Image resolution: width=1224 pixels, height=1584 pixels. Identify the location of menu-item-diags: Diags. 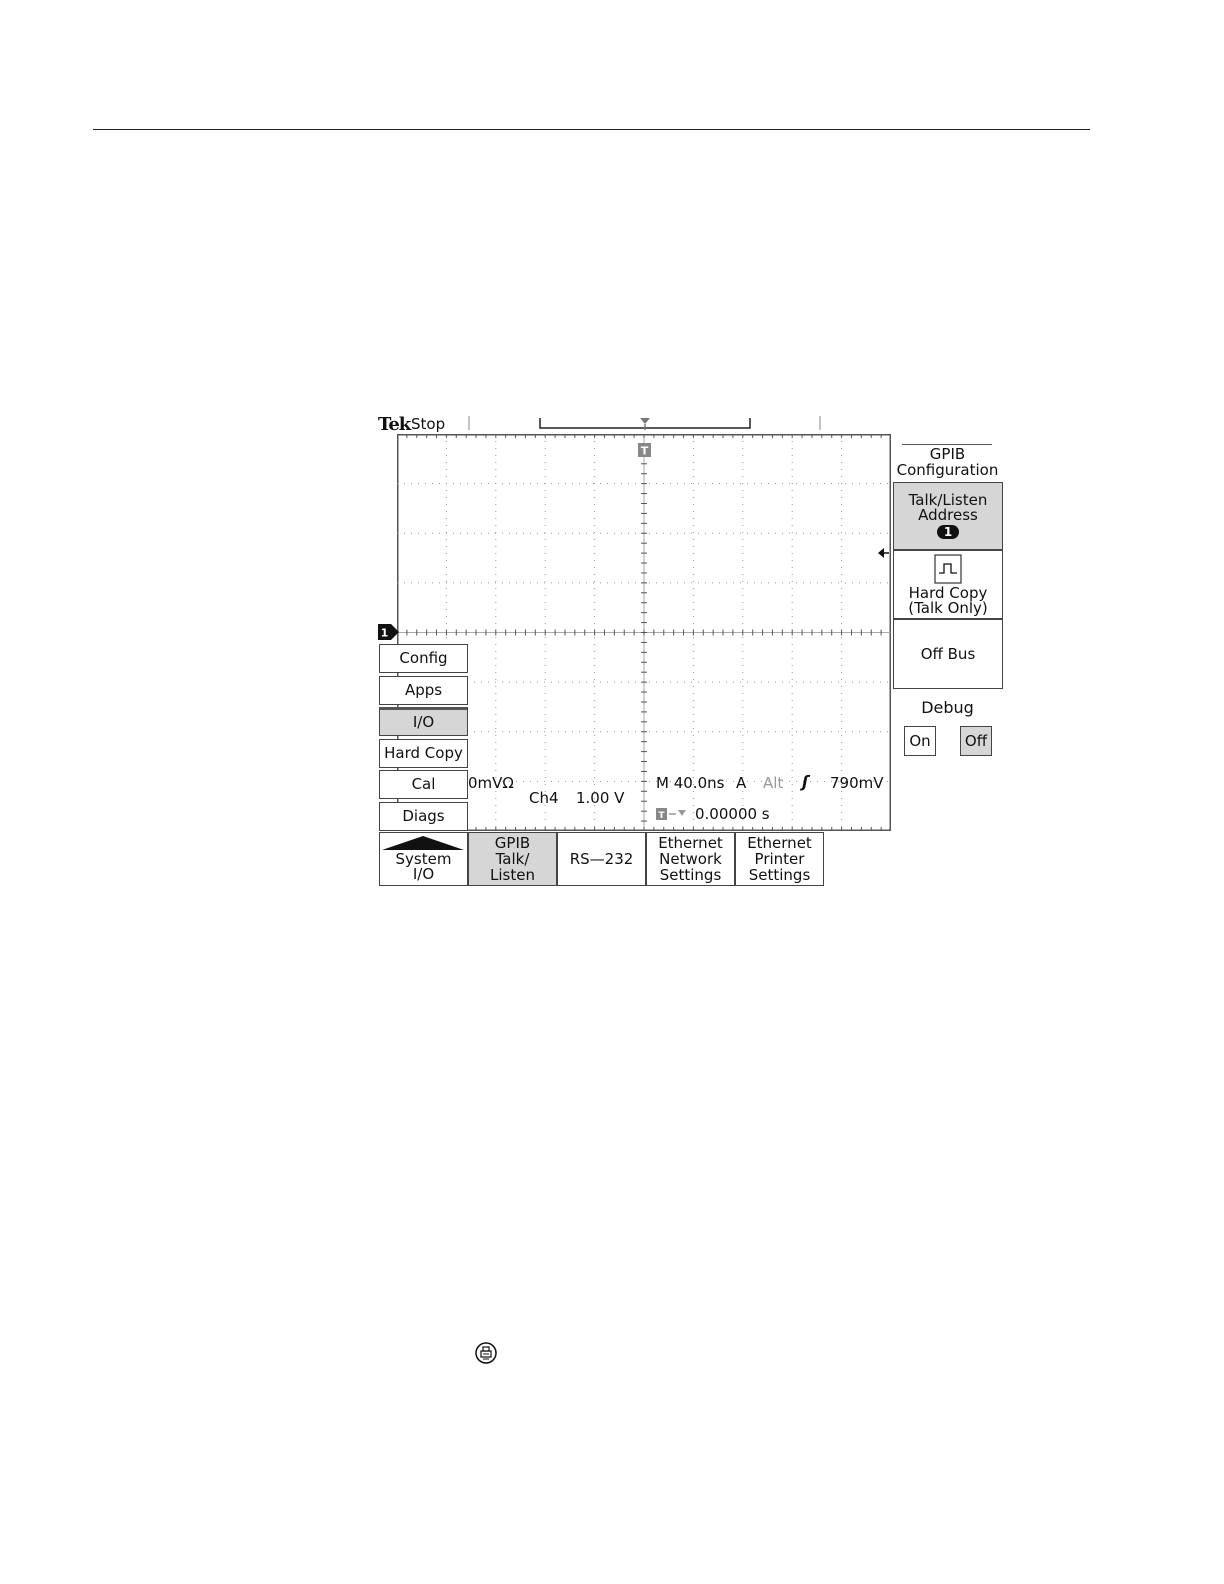
(423, 816).